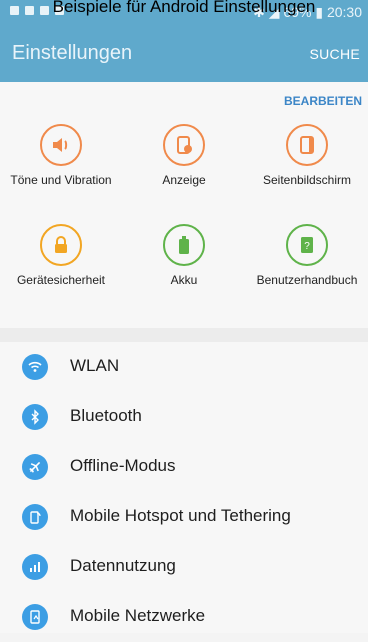 The width and height of the screenshot is (368, 642). Describe the element at coordinates (184, 145) in the screenshot. I see `display-settings-icon` at that location.